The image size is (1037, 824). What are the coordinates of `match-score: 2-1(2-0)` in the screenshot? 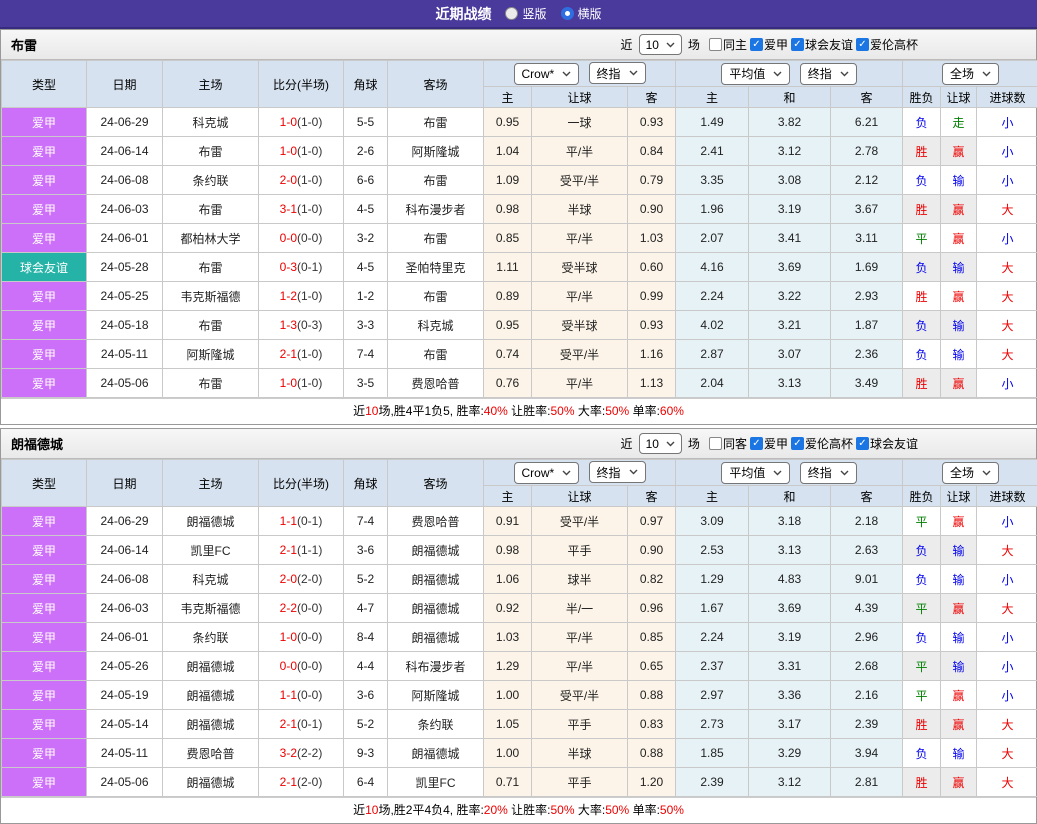 It's located at (301, 782).